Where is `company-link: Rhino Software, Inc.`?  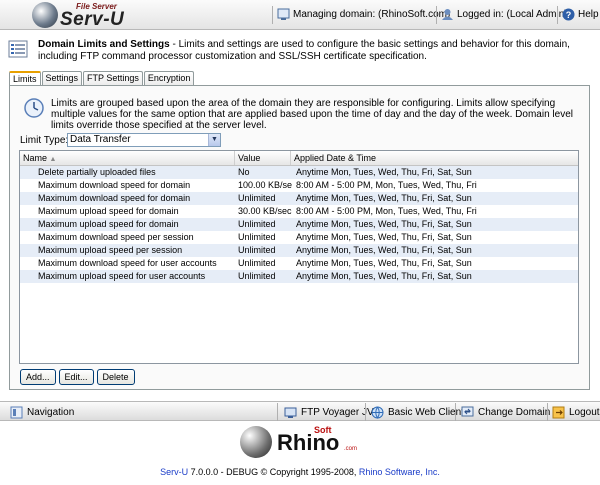
company-link: Rhino Software, Inc. is located at coordinates (399, 472).